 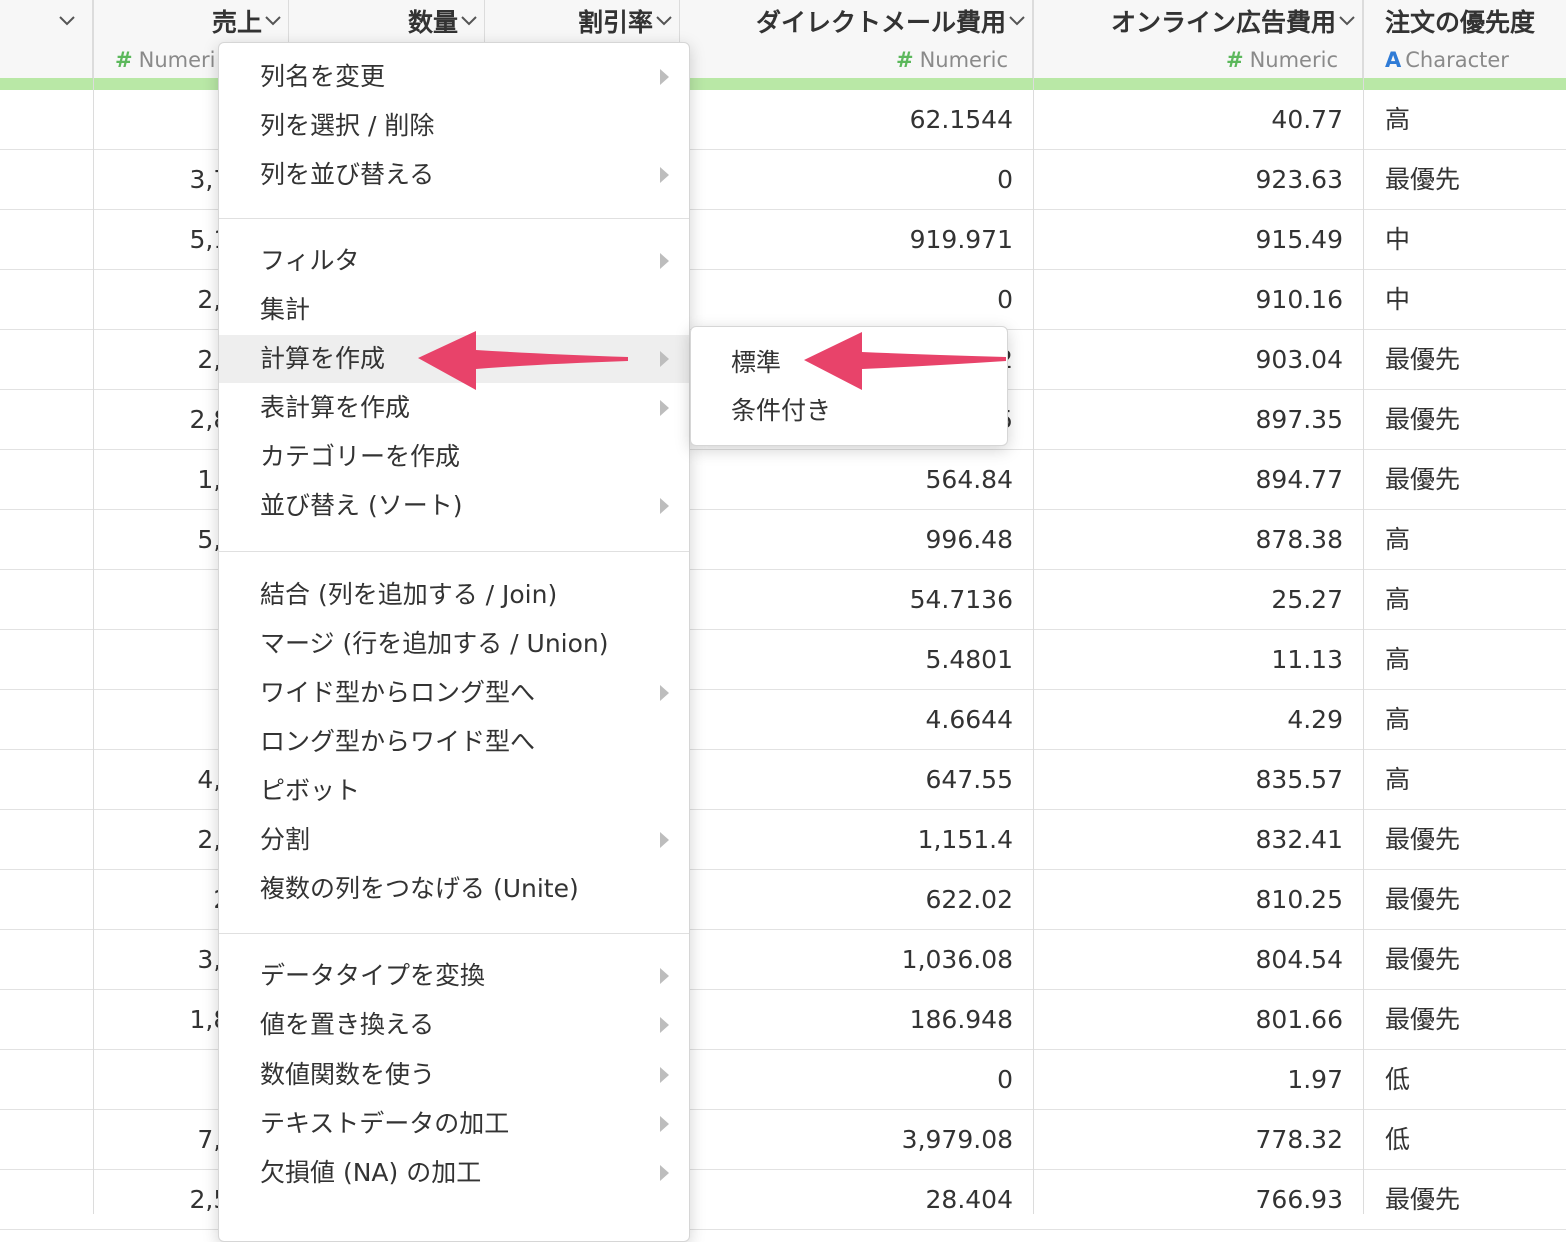 What do you see at coordinates (1198, 420) in the screenshot?
I see `cell-online-ad-cost: 897.35` at bounding box center [1198, 420].